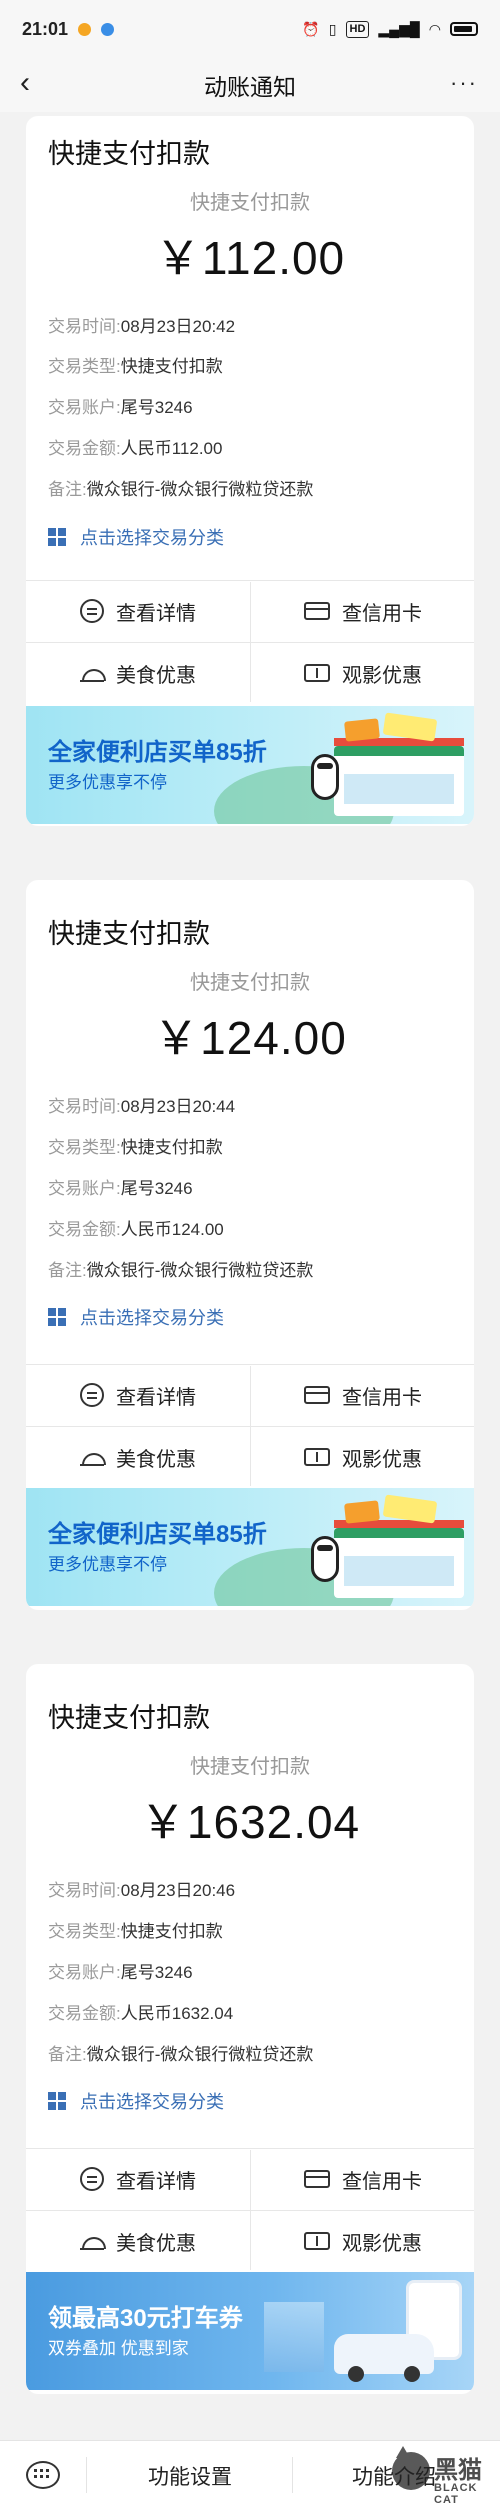 This screenshot has height=2508, width=500. Describe the element at coordinates (357, 29) in the screenshot. I see `hd-icon: HD` at that location.